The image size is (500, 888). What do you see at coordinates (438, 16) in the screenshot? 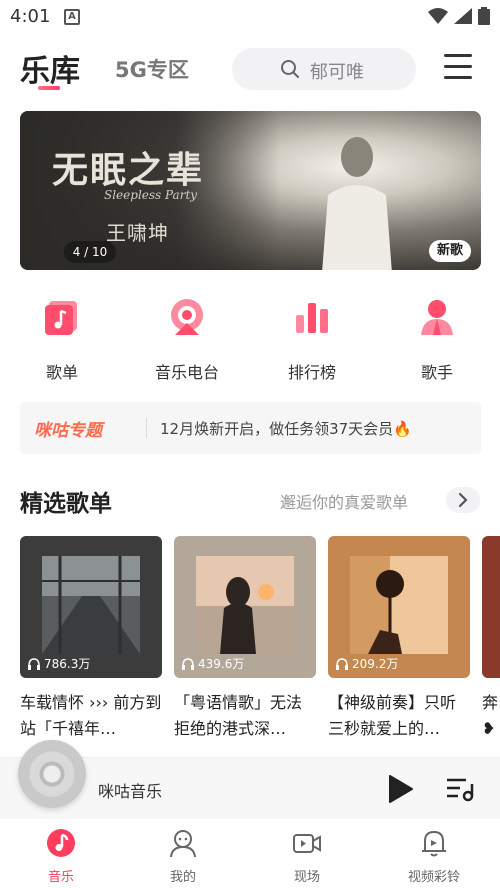
I see `wifi-icon` at bounding box center [438, 16].